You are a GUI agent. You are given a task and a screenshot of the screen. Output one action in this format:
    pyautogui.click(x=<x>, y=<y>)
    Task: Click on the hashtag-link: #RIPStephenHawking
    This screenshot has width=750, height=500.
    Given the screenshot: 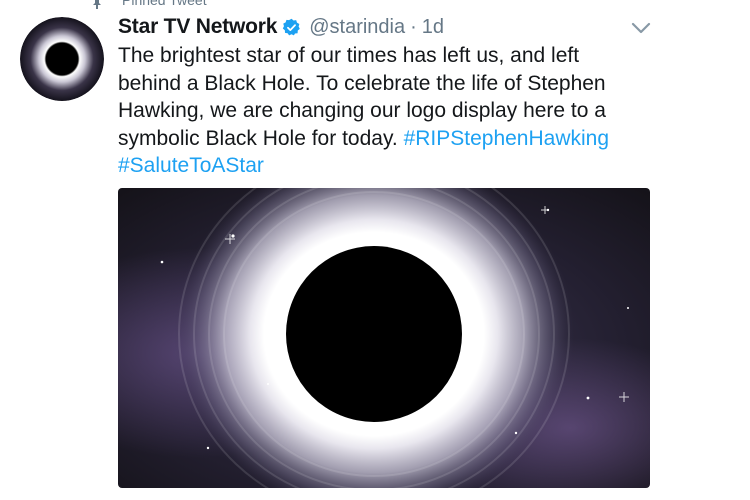 What is the action you would take?
    pyautogui.click(x=506, y=138)
    